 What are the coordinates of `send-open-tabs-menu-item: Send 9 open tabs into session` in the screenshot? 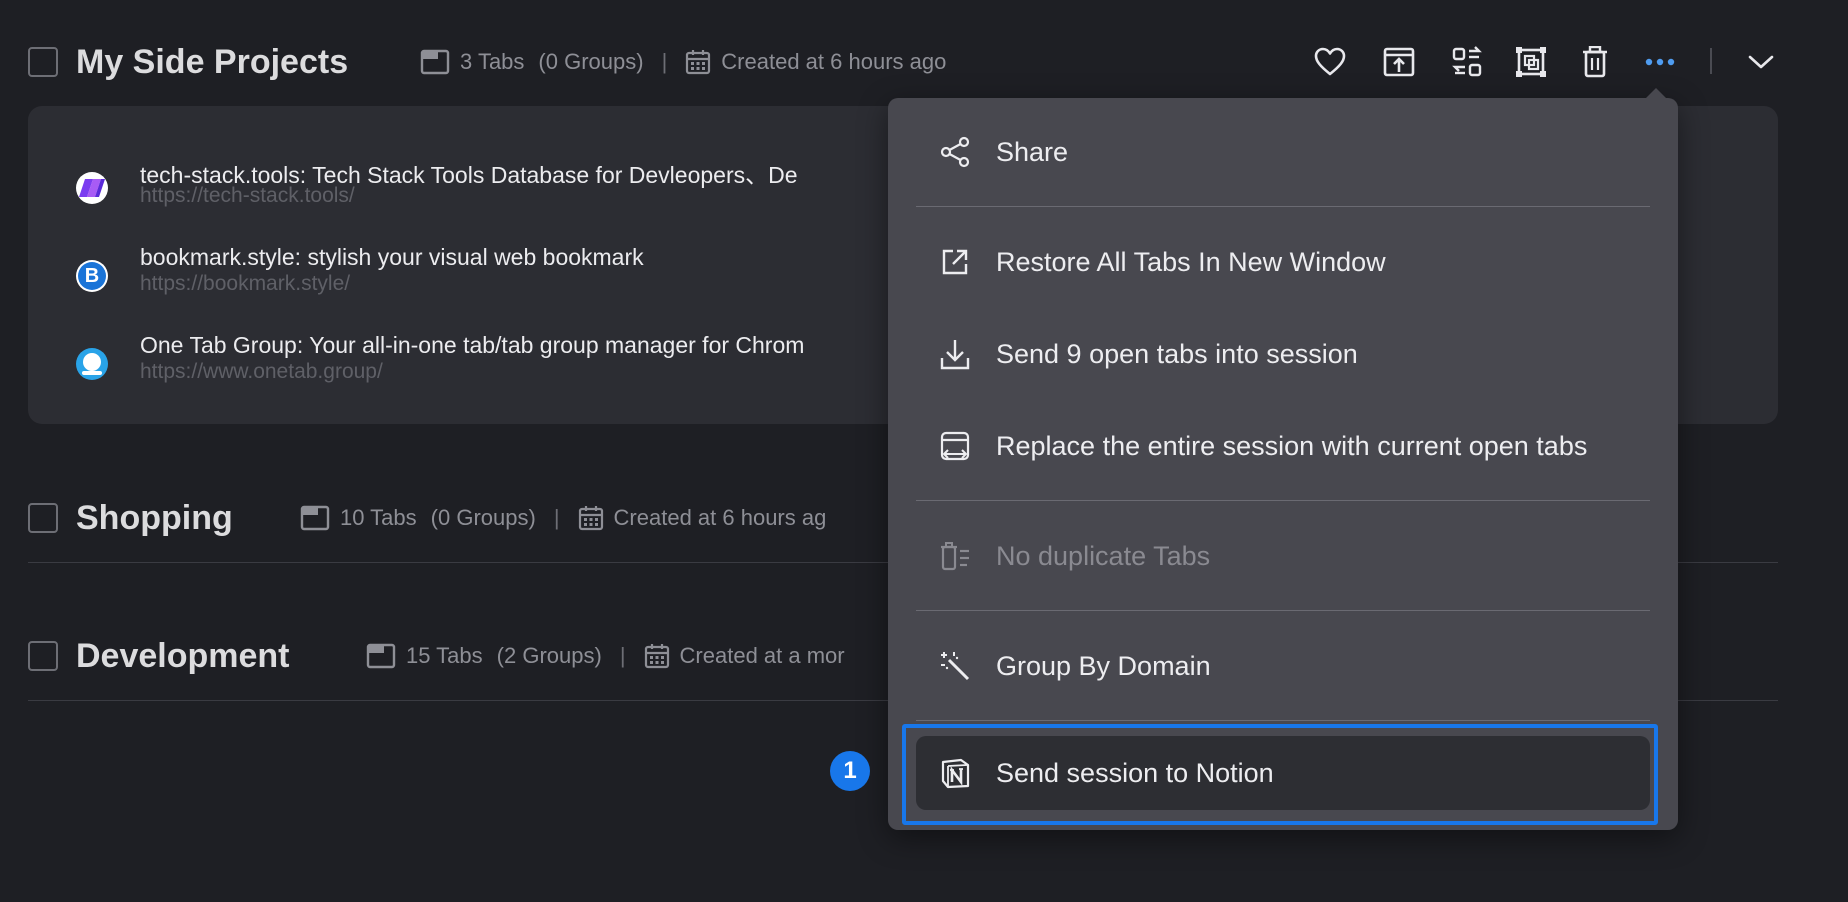 It's located at (1283, 354).